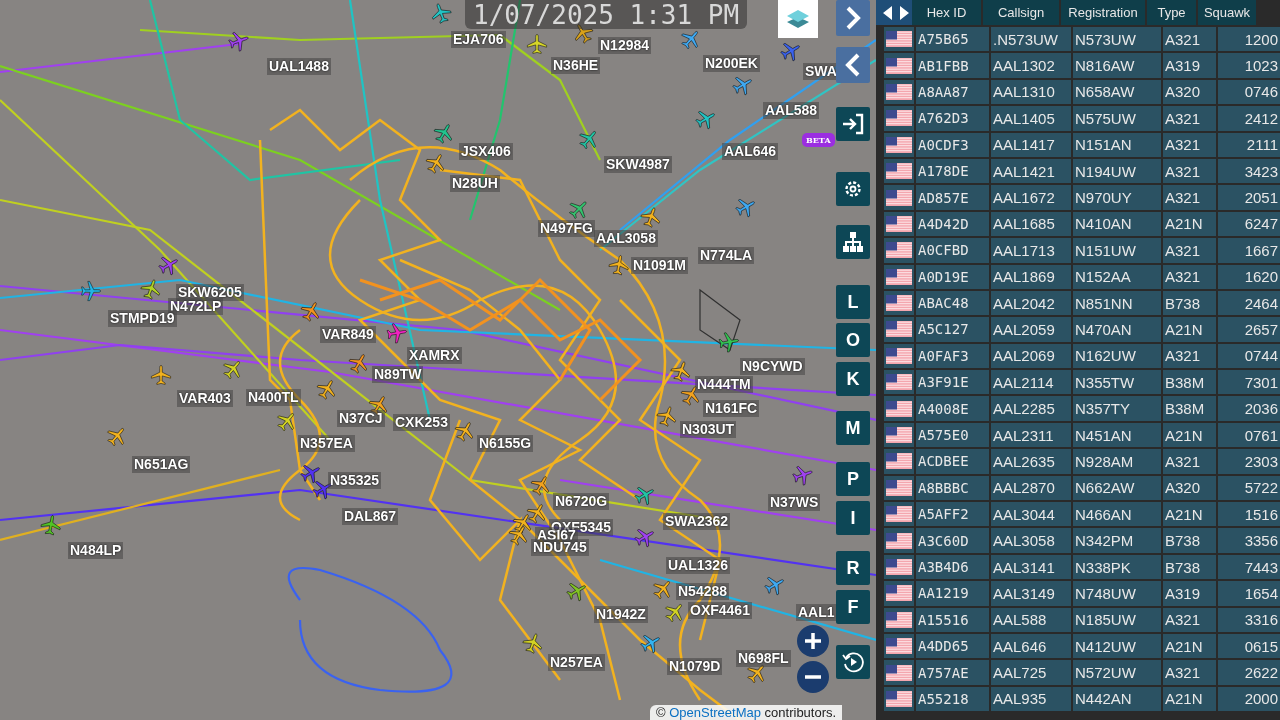 The image size is (1280, 720). Describe the element at coordinates (581, 501) in the screenshot. I see `aircraft-label: N6720G` at that location.